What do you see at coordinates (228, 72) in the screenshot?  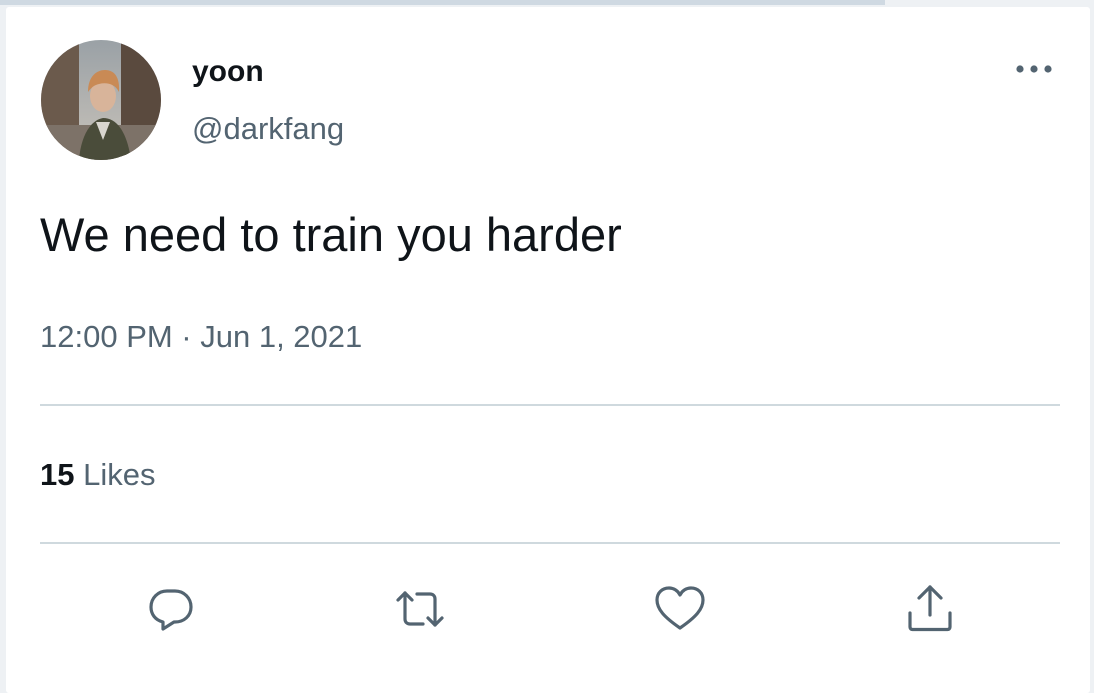 I see `author-display-name: yoon` at bounding box center [228, 72].